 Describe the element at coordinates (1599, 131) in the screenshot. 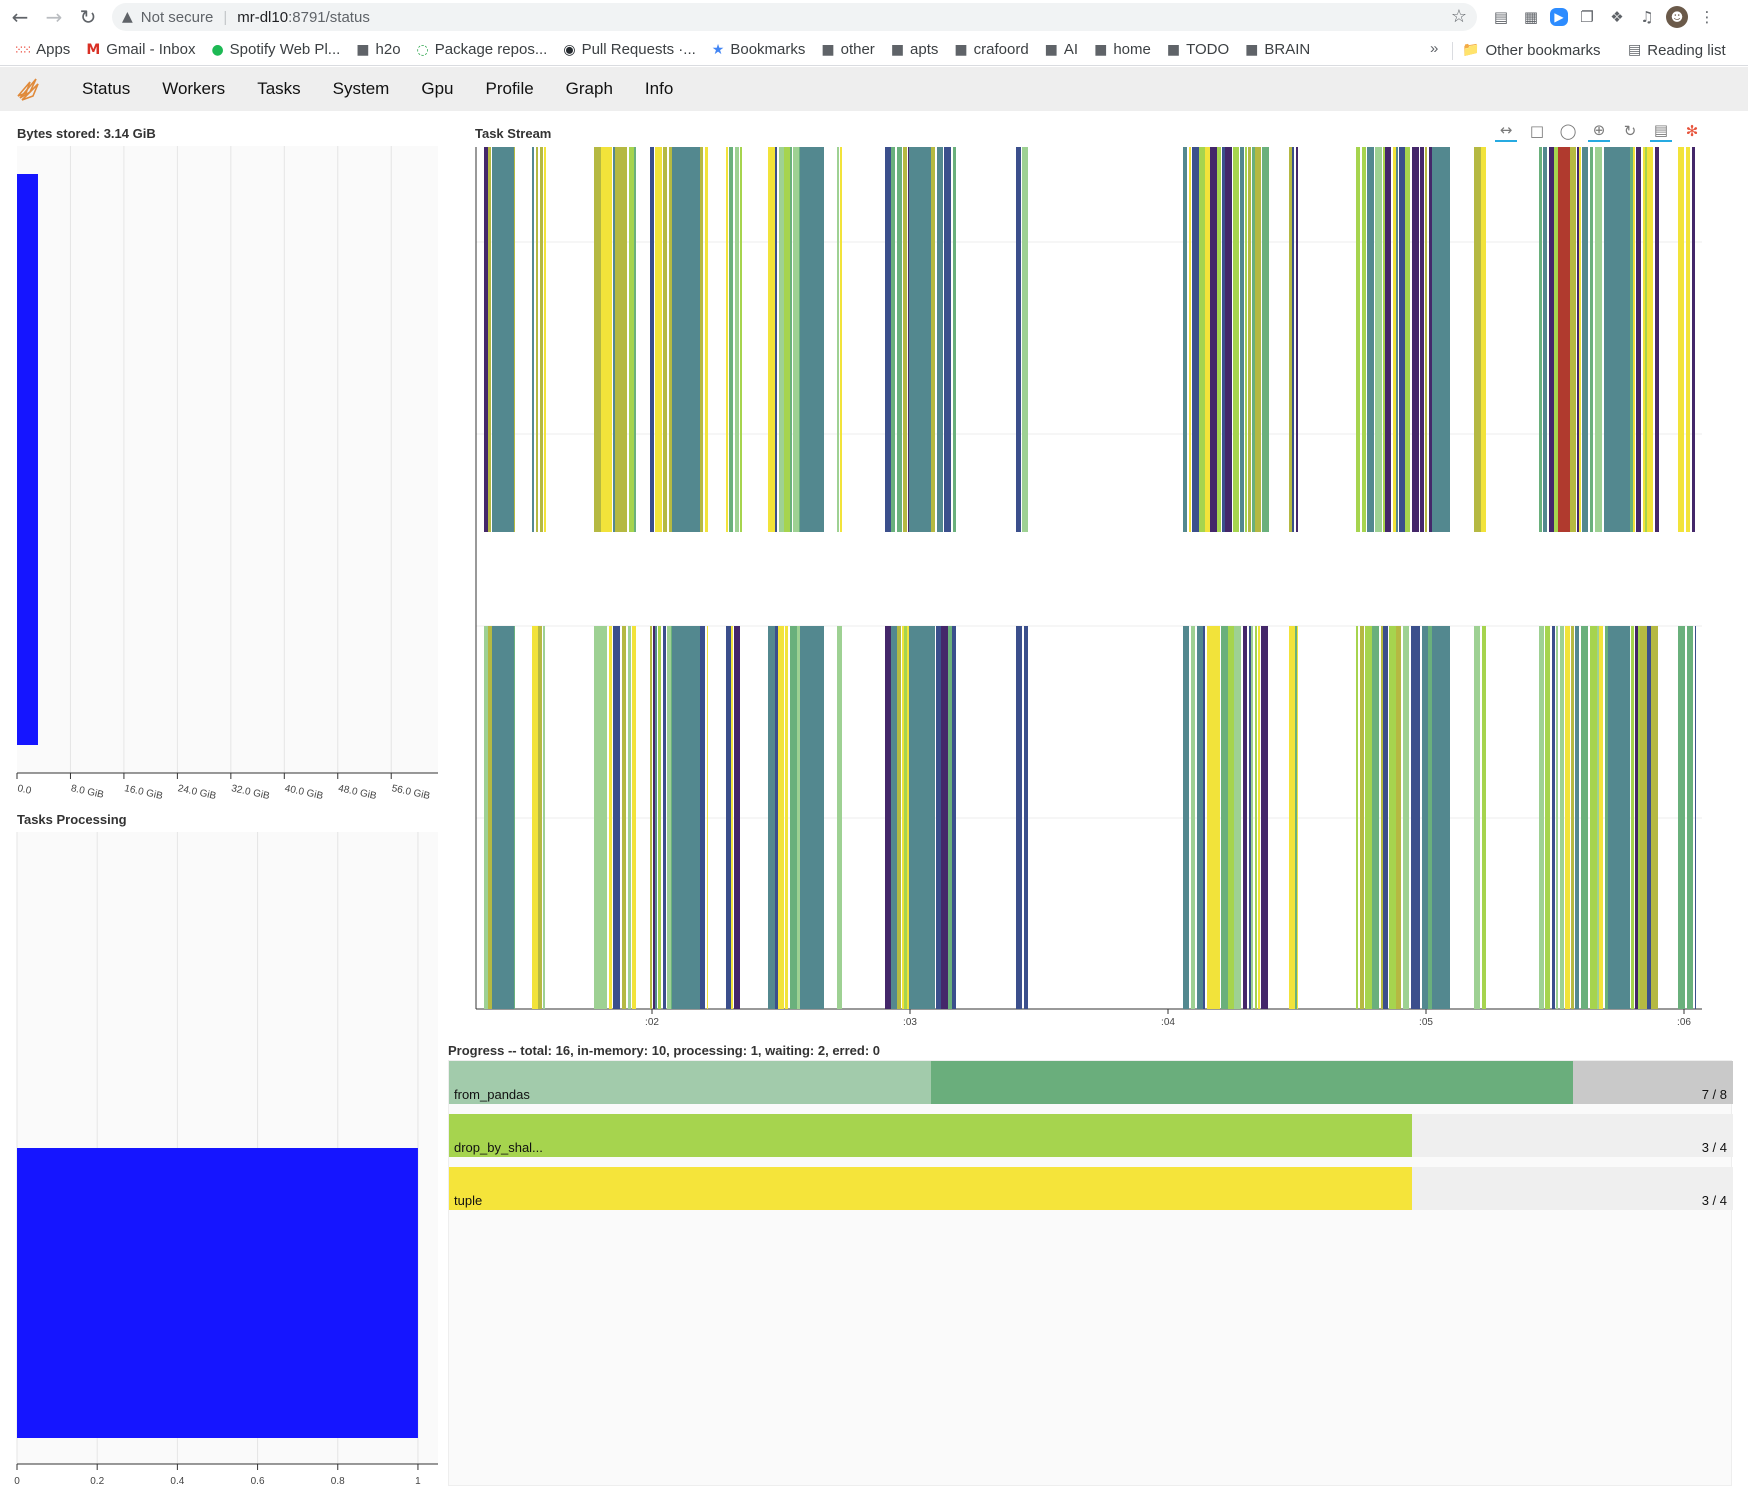

I see `zoom-in-icon: ⊕` at that location.